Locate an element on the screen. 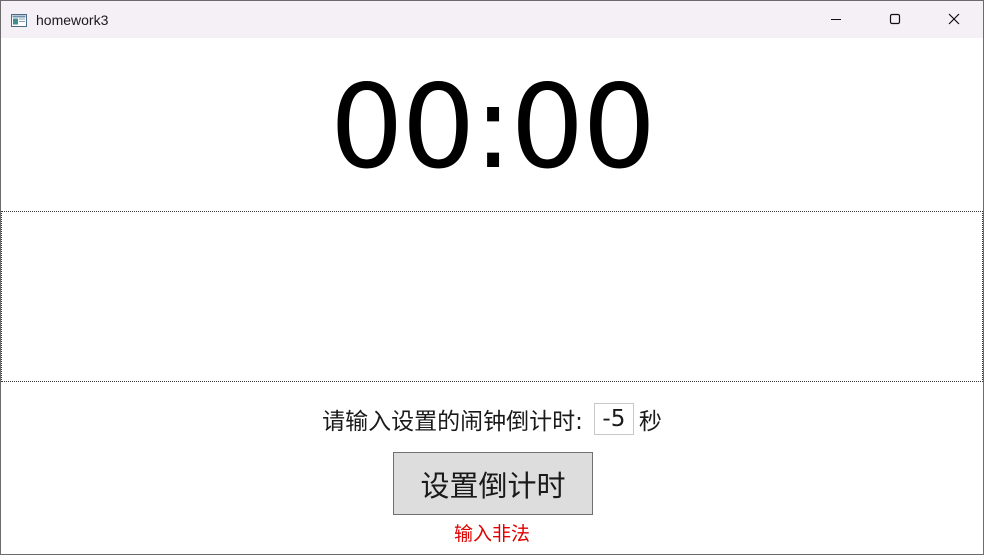 Image resolution: width=984 pixels, height=555 pixels. close-icon is located at coordinates (954, 19).